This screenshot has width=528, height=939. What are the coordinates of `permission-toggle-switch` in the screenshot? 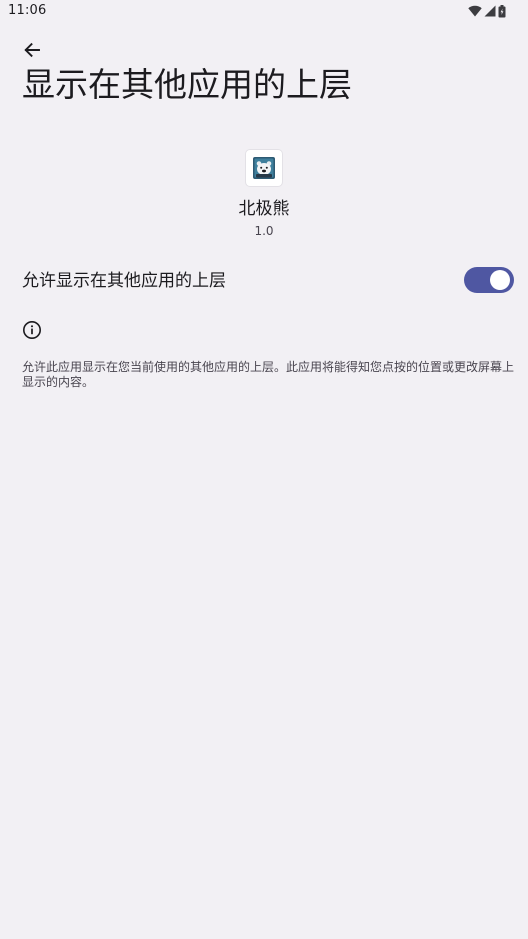 It's located at (489, 280).